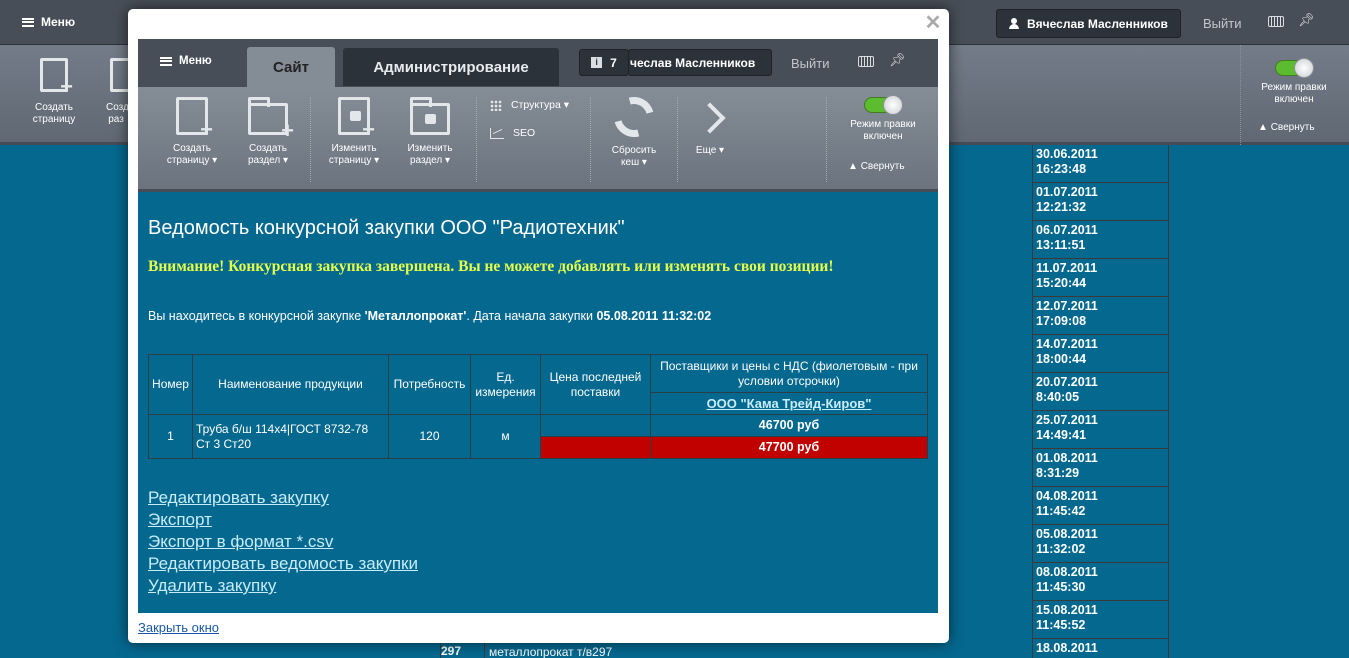  I want to click on structure-button: Структура ▾, so click(529, 105).